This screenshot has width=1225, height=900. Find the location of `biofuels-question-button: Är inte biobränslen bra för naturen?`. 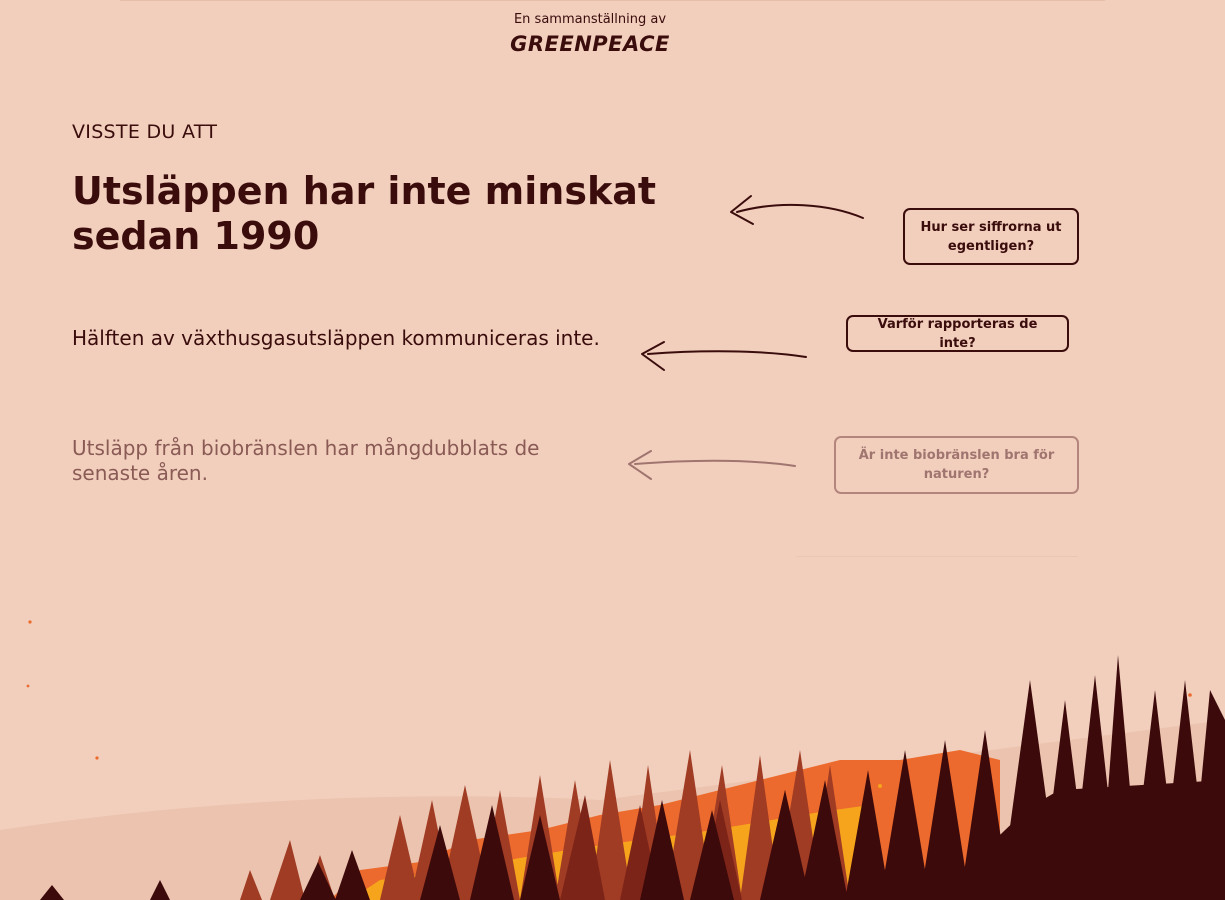

biofuels-question-button: Är inte biobränslen bra för naturen? is located at coordinates (956, 465).